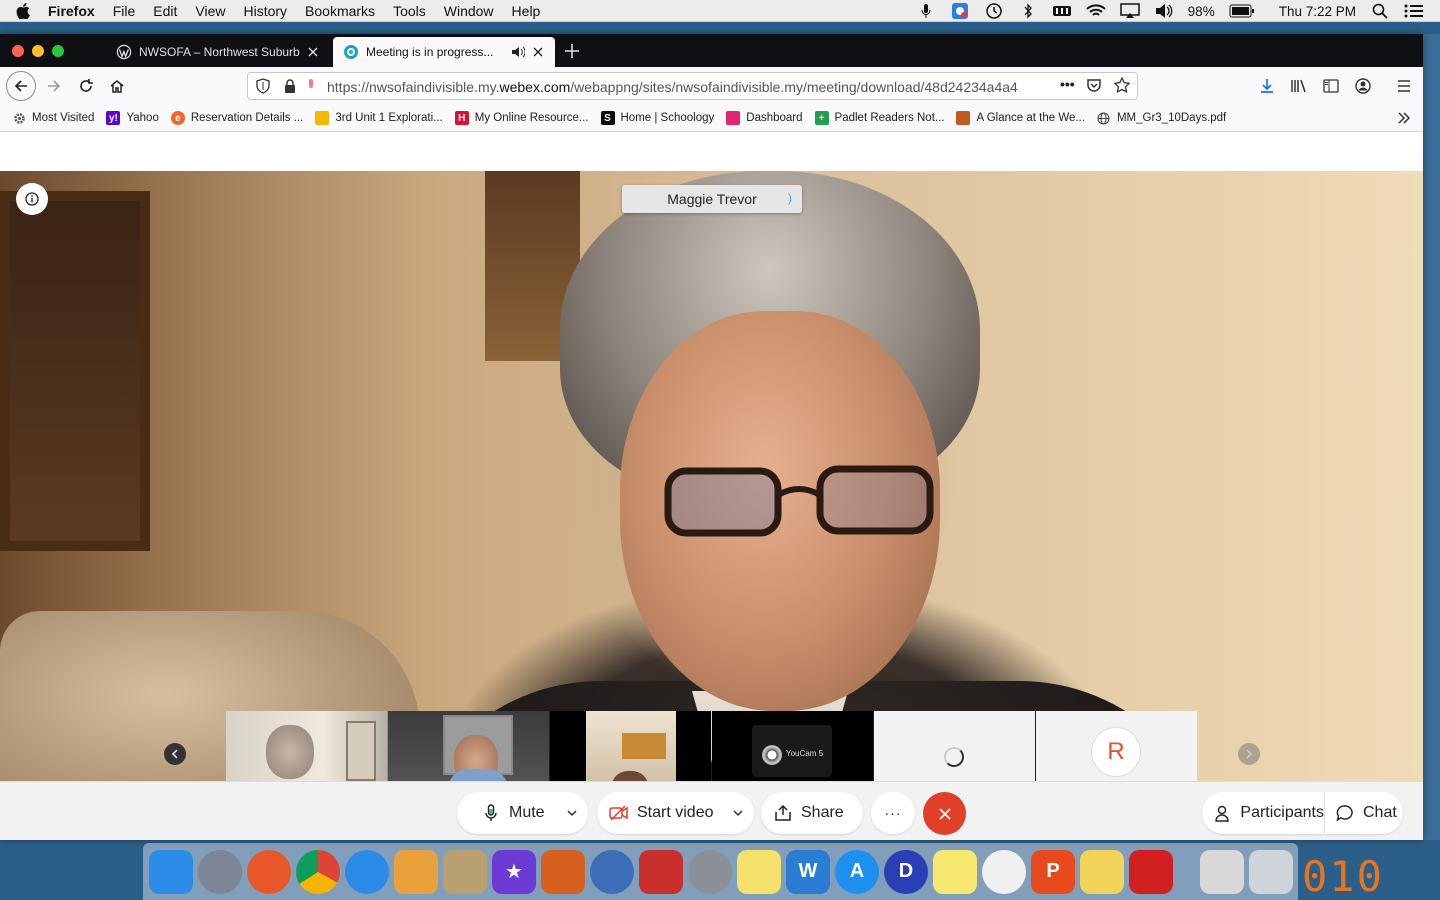 The height and width of the screenshot is (900, 1440). Describe the element at coordinates (1404, 86) in the screenshot. I see `hamburger-menu-icon` at that location.